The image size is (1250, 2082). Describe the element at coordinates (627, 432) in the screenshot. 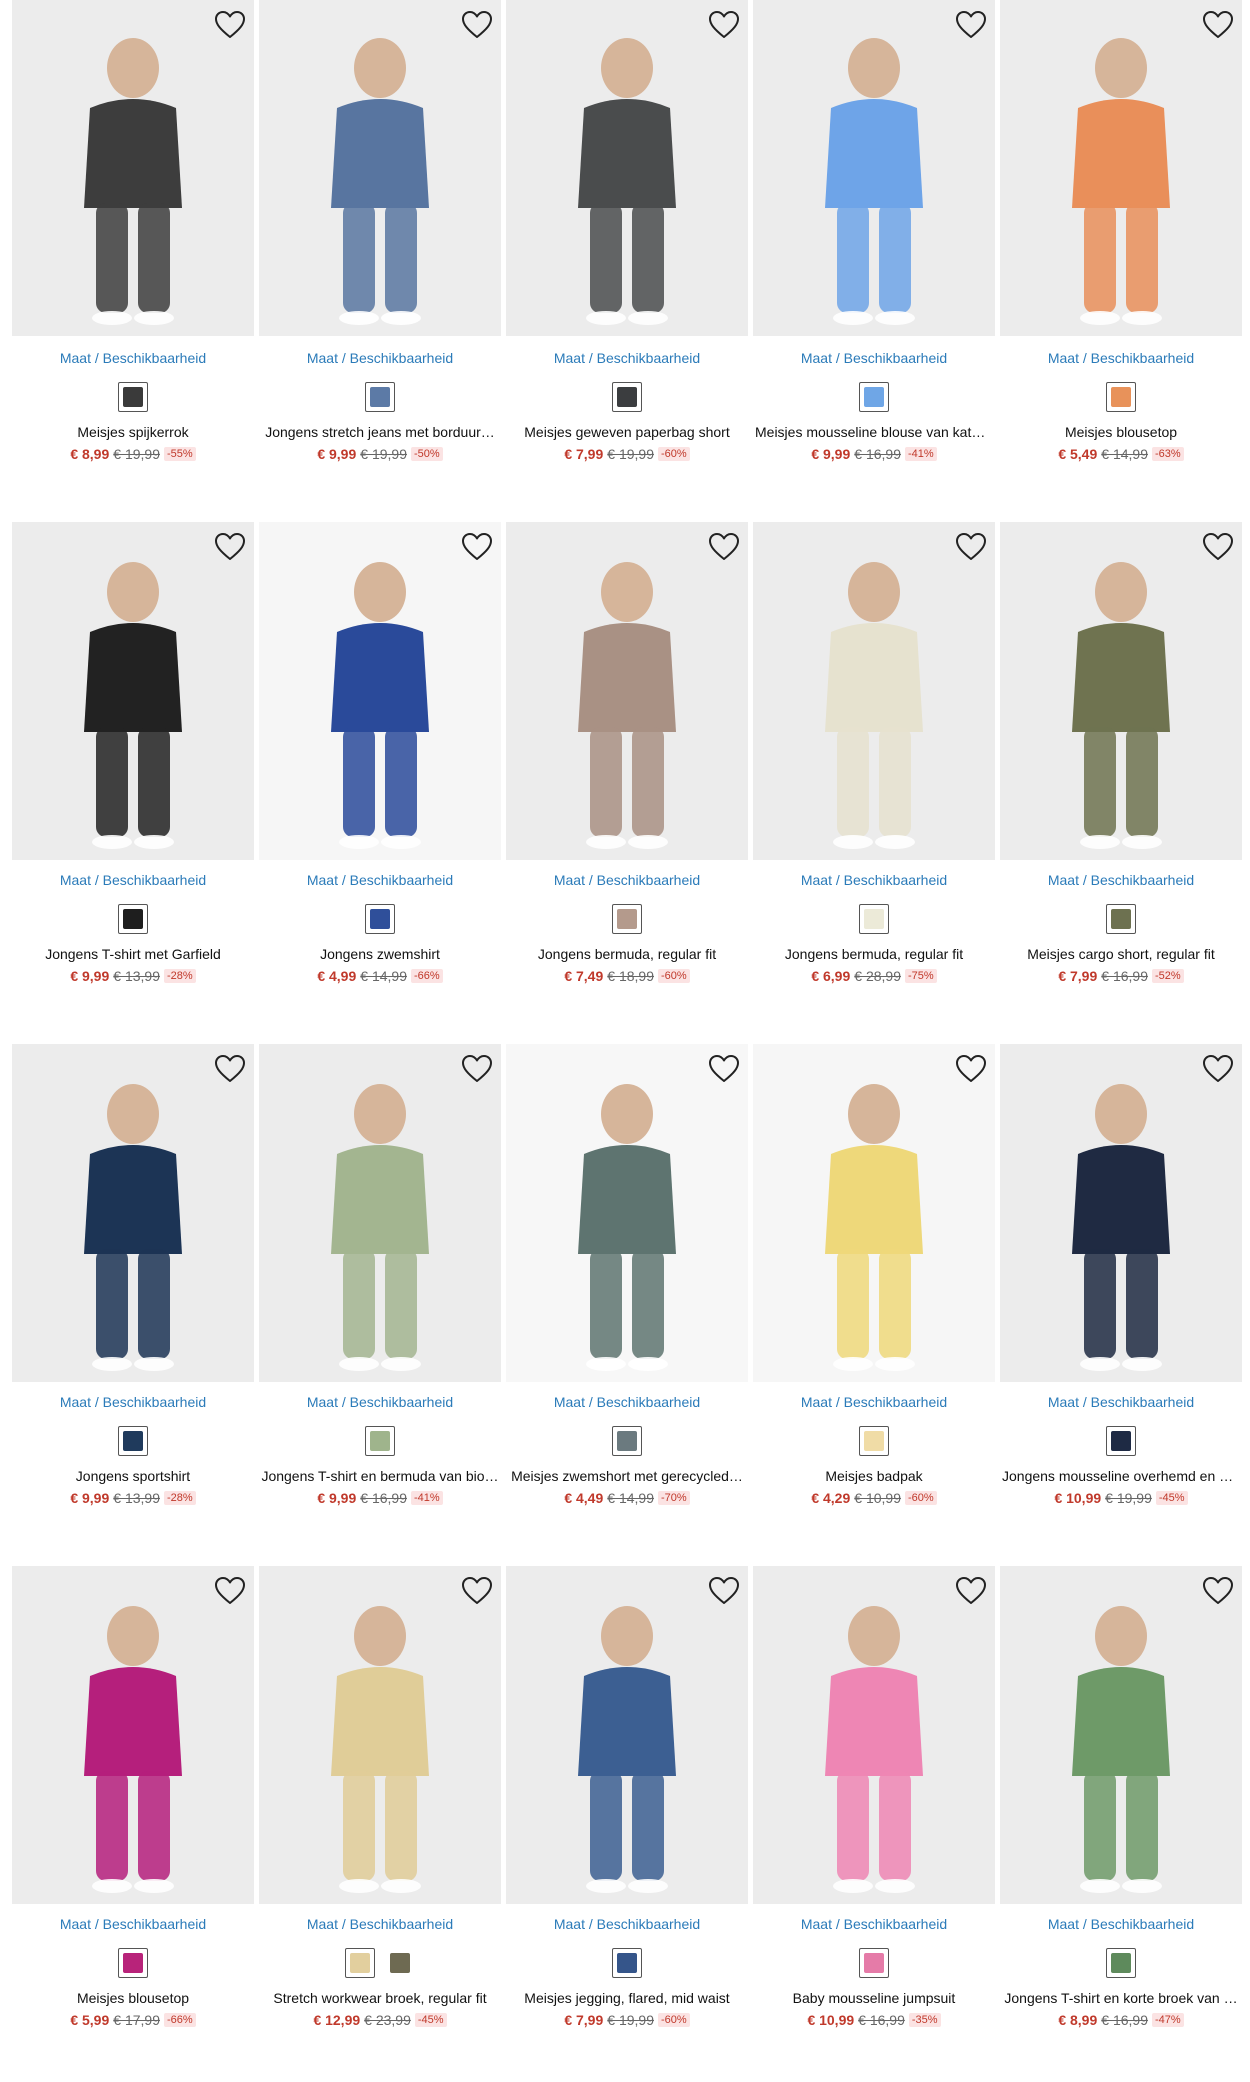

I see `product-title: Meisjes geweven paperbag short` at that location.